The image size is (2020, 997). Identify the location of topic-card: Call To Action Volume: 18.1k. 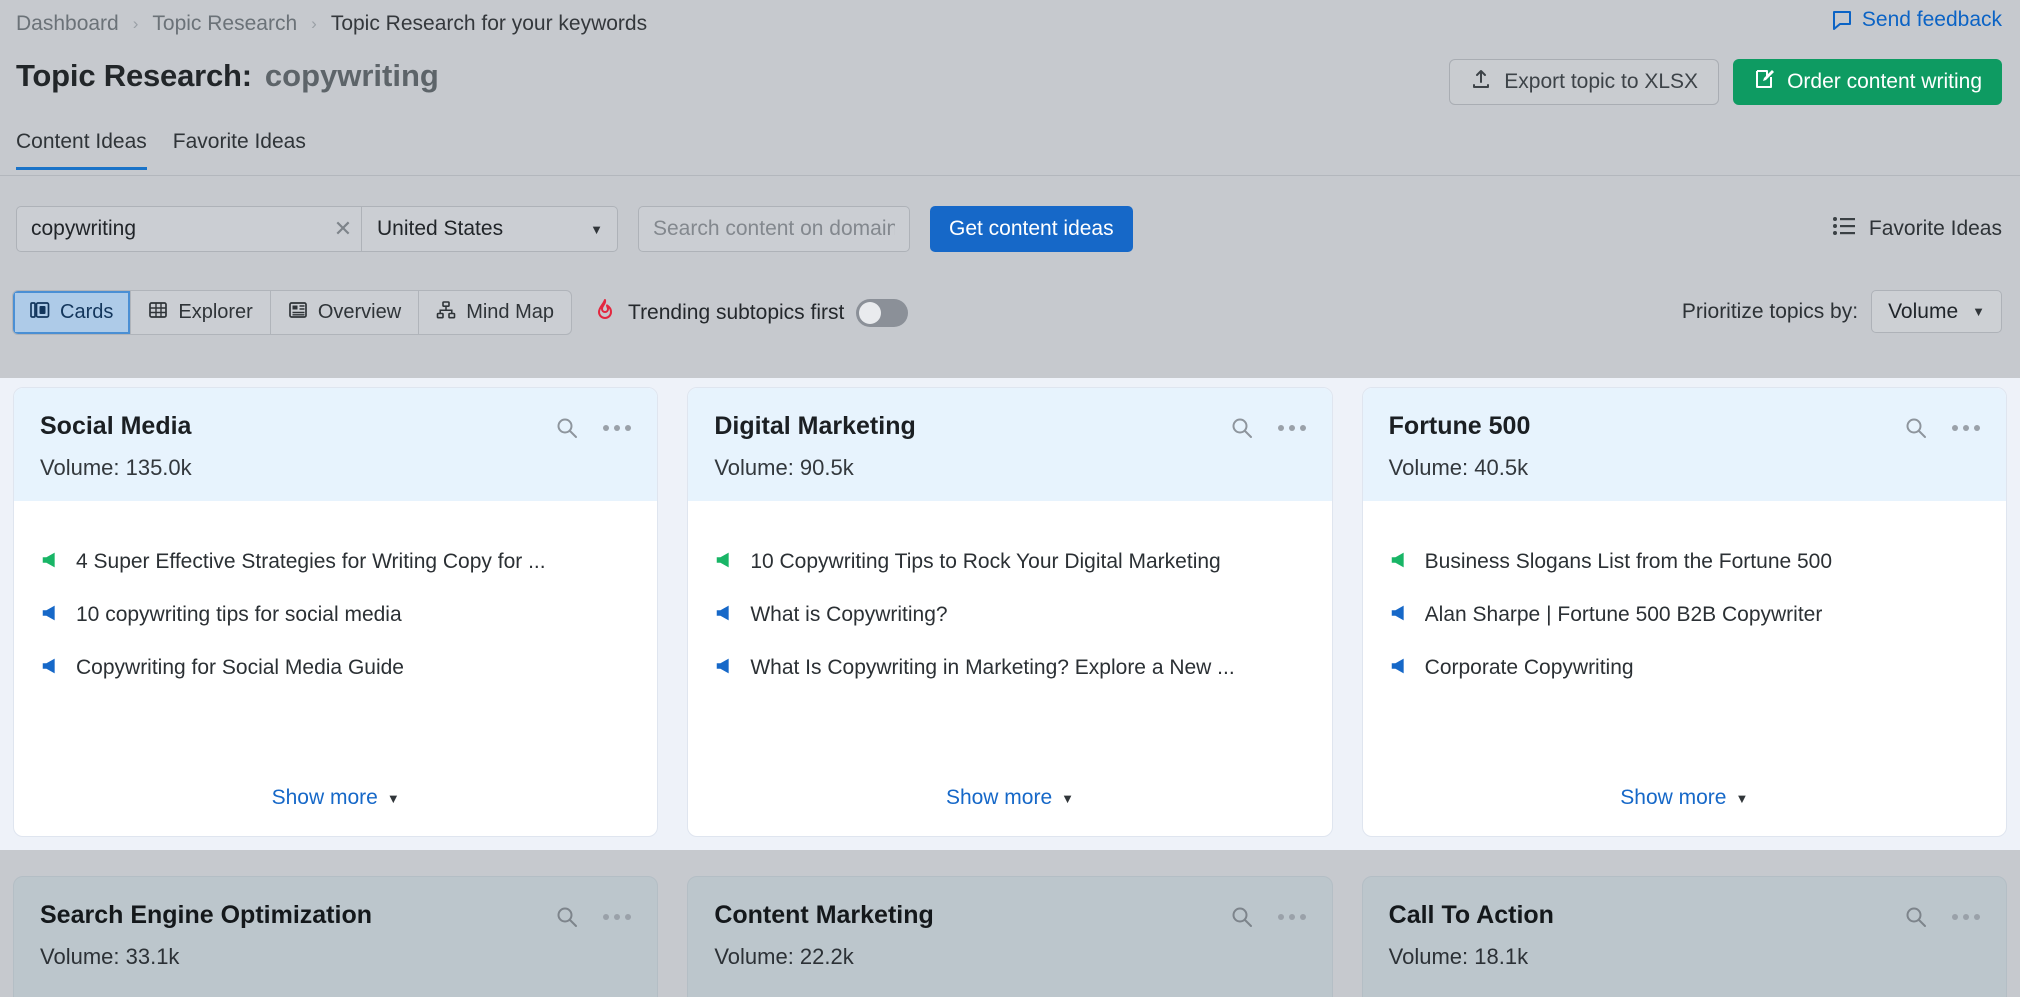
(1684, 936).